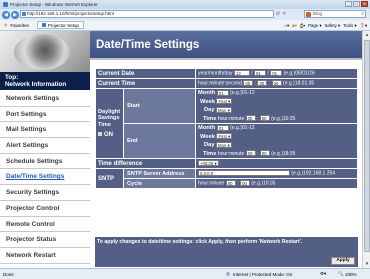  I want to click on dst-end-day-label: Day, so click(209, 145).